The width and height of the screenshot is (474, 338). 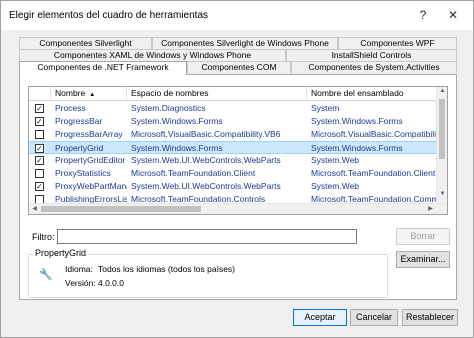 I want to click on row-name-cell: Process, so click(x=70, y=108).